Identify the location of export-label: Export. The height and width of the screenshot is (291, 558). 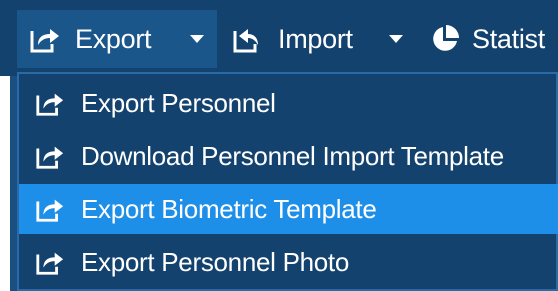
(113, 38).